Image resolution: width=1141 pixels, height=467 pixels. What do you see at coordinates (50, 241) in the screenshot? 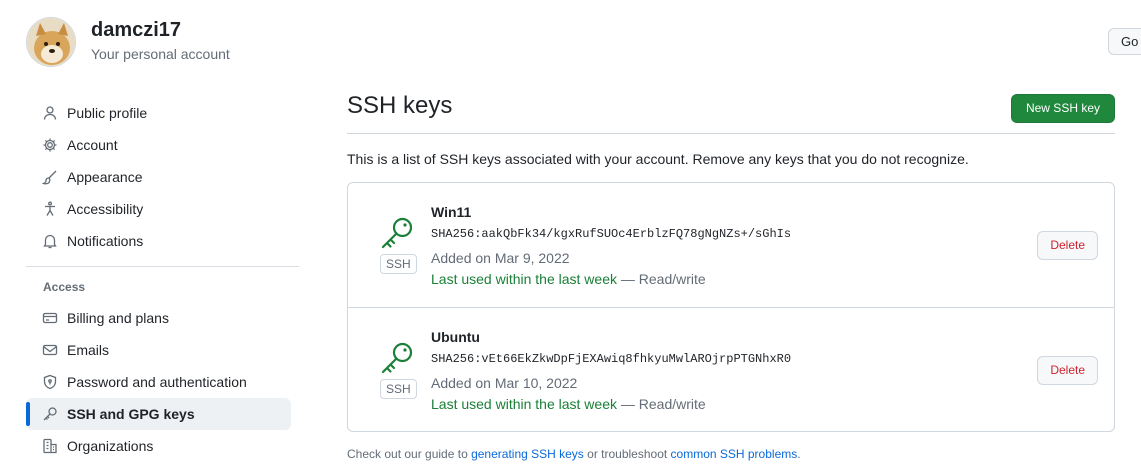
I see `bell-icon` at bounding box center [50, 241].